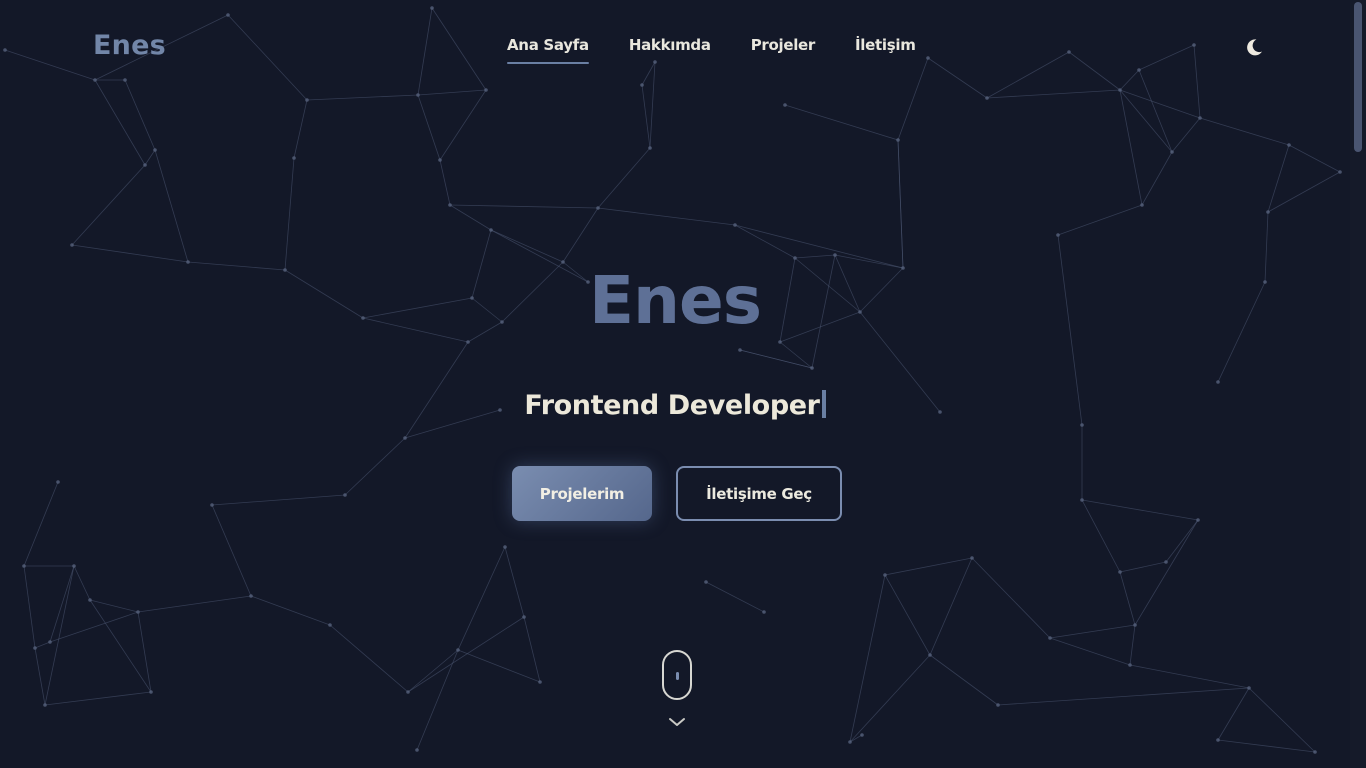 The width and height of the screenshot is (1366, 768). Describe the element at coordinates (672, 405) in the screenshot. I see `hero-subtitle: Frontend Developer` at that location.